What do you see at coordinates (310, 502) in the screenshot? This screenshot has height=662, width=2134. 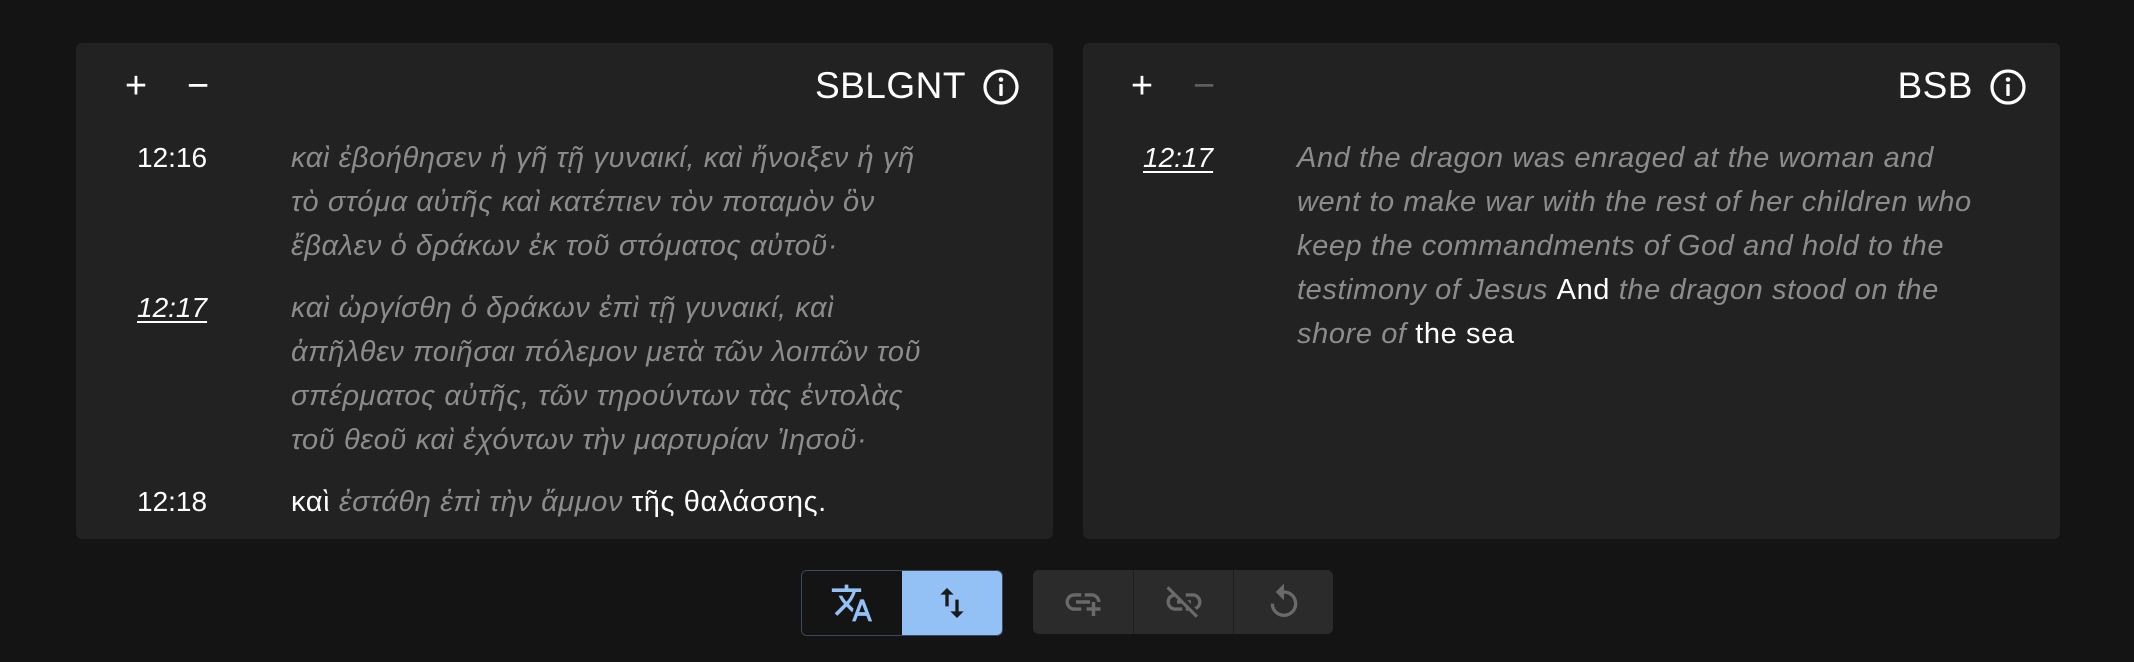 I see `aligned-word: καὶ` at bounding box center [310, 502].